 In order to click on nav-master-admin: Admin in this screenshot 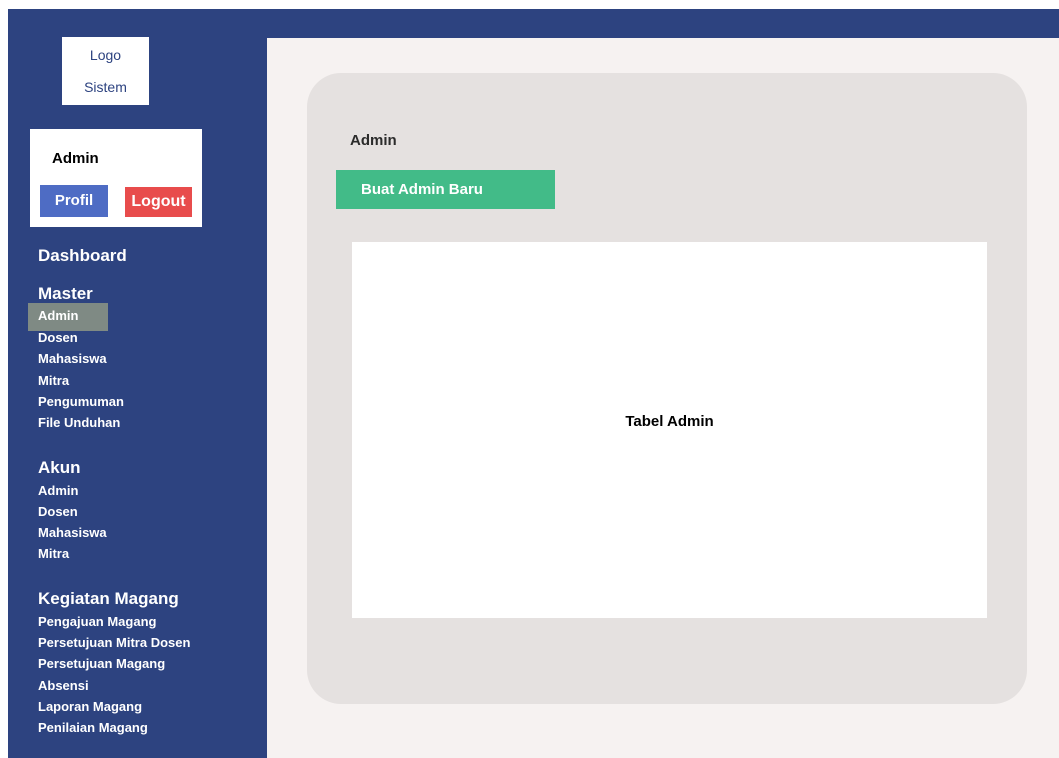, I will do `click(58, 315)`.